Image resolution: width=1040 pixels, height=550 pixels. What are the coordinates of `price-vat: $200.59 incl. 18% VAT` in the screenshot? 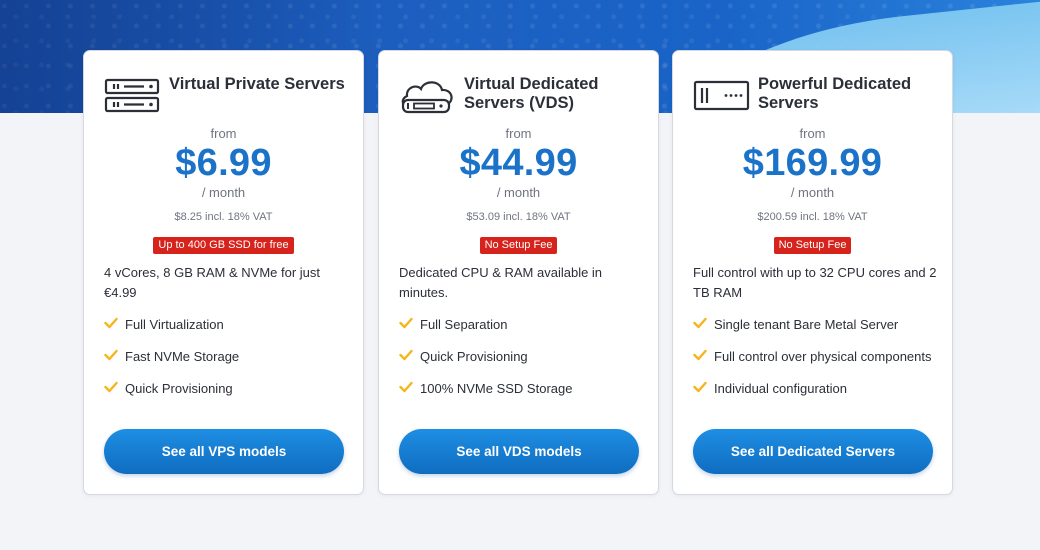 It's located at (812, 217).